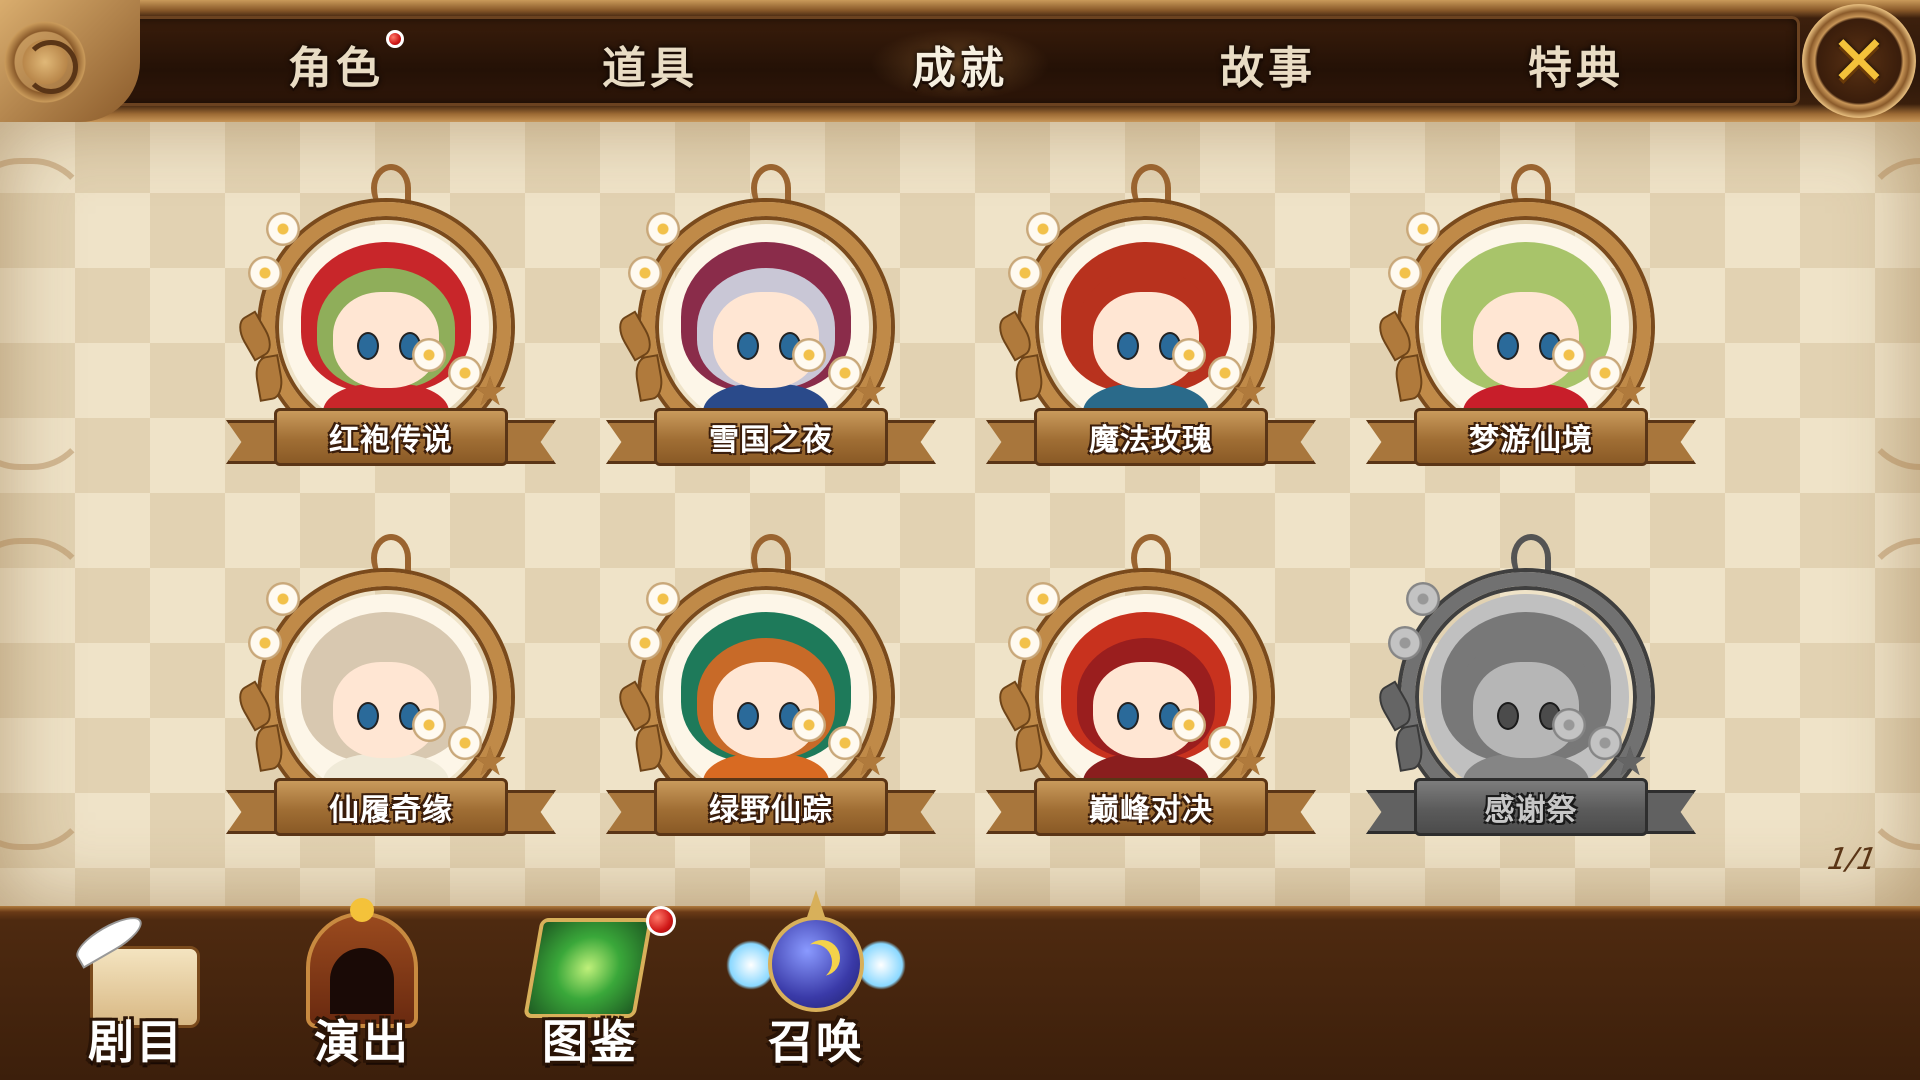  I want to click on tab-bonus: 特典, so click(1576, 64).